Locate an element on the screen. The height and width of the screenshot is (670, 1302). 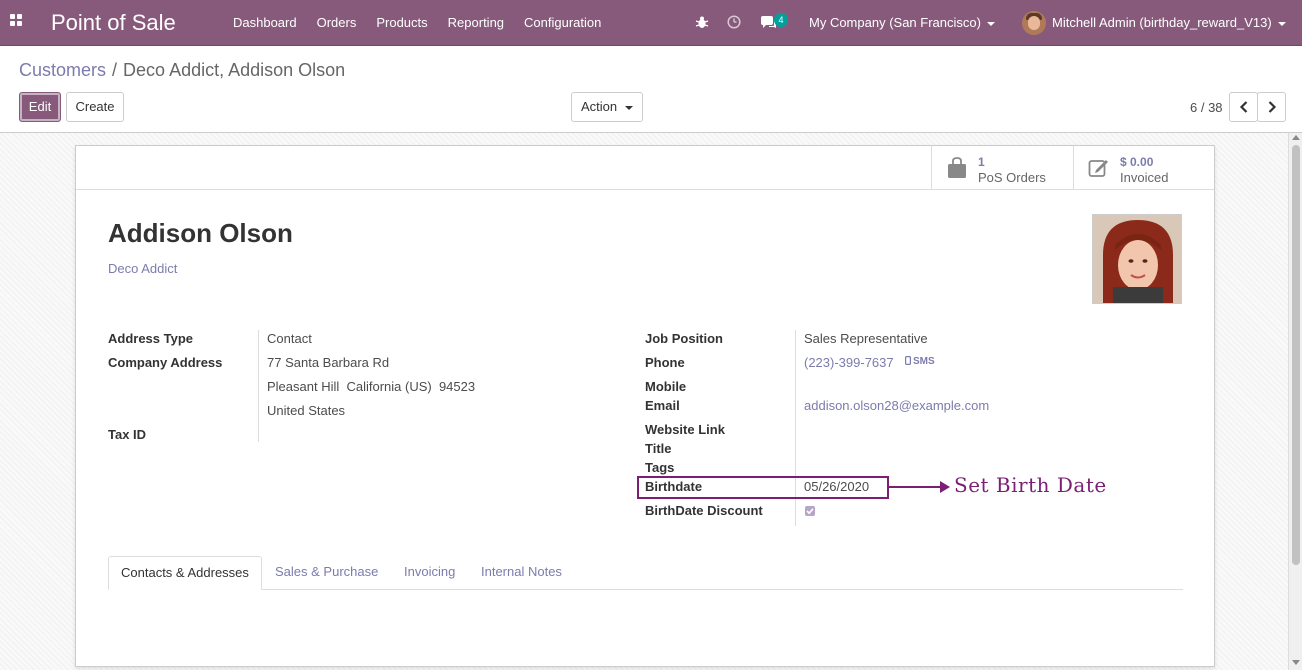
invoiced-label: Invoiced is located at coordinates (1144, 177).